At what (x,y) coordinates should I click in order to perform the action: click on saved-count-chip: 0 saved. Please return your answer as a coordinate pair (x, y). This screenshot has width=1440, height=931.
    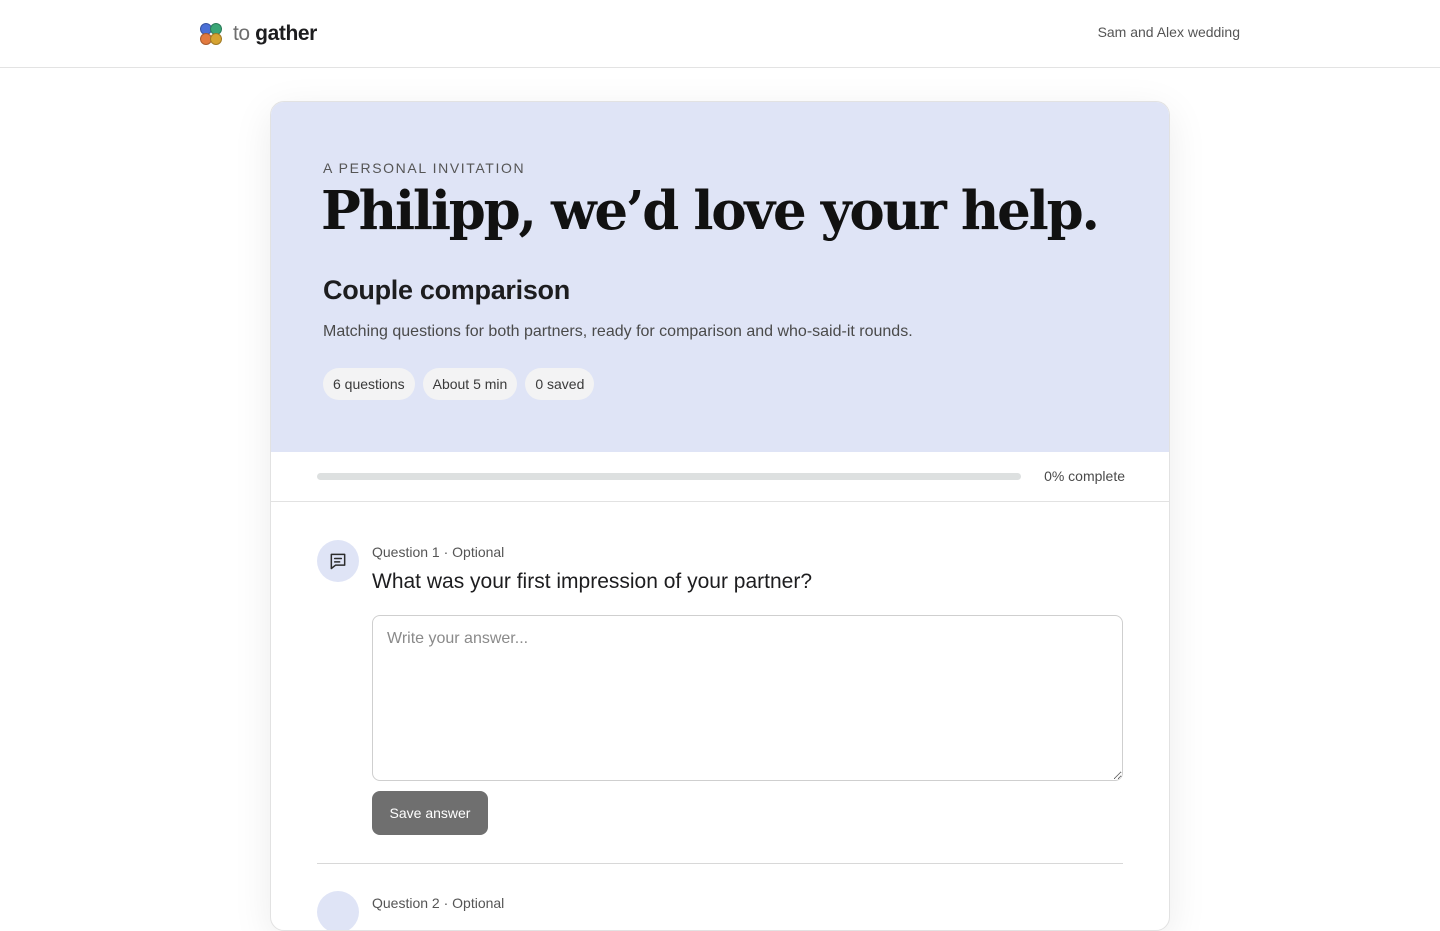
    Looking at the image, I should click on (560, 384).